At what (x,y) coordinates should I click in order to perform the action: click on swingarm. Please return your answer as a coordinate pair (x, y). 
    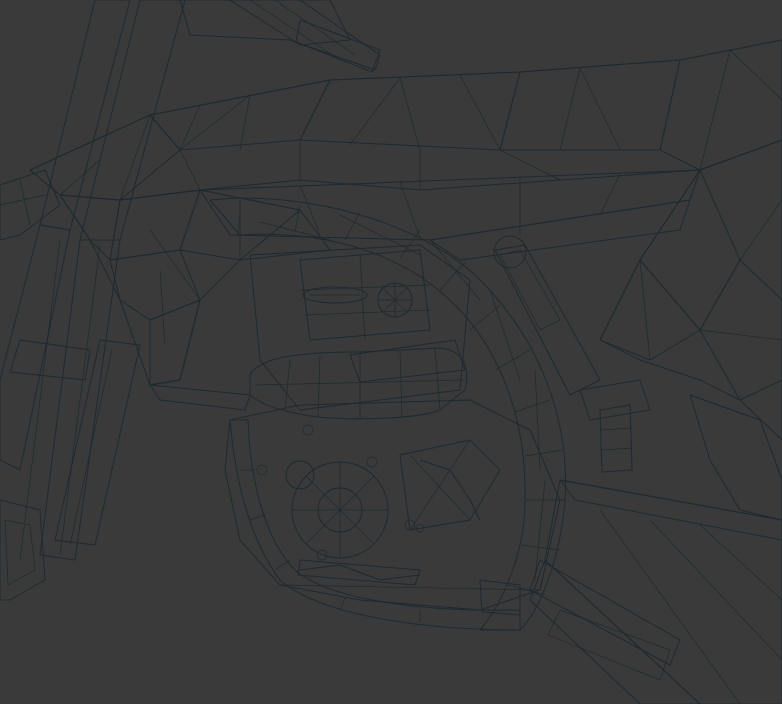
    Looking at the image, I should click on (655, 591).